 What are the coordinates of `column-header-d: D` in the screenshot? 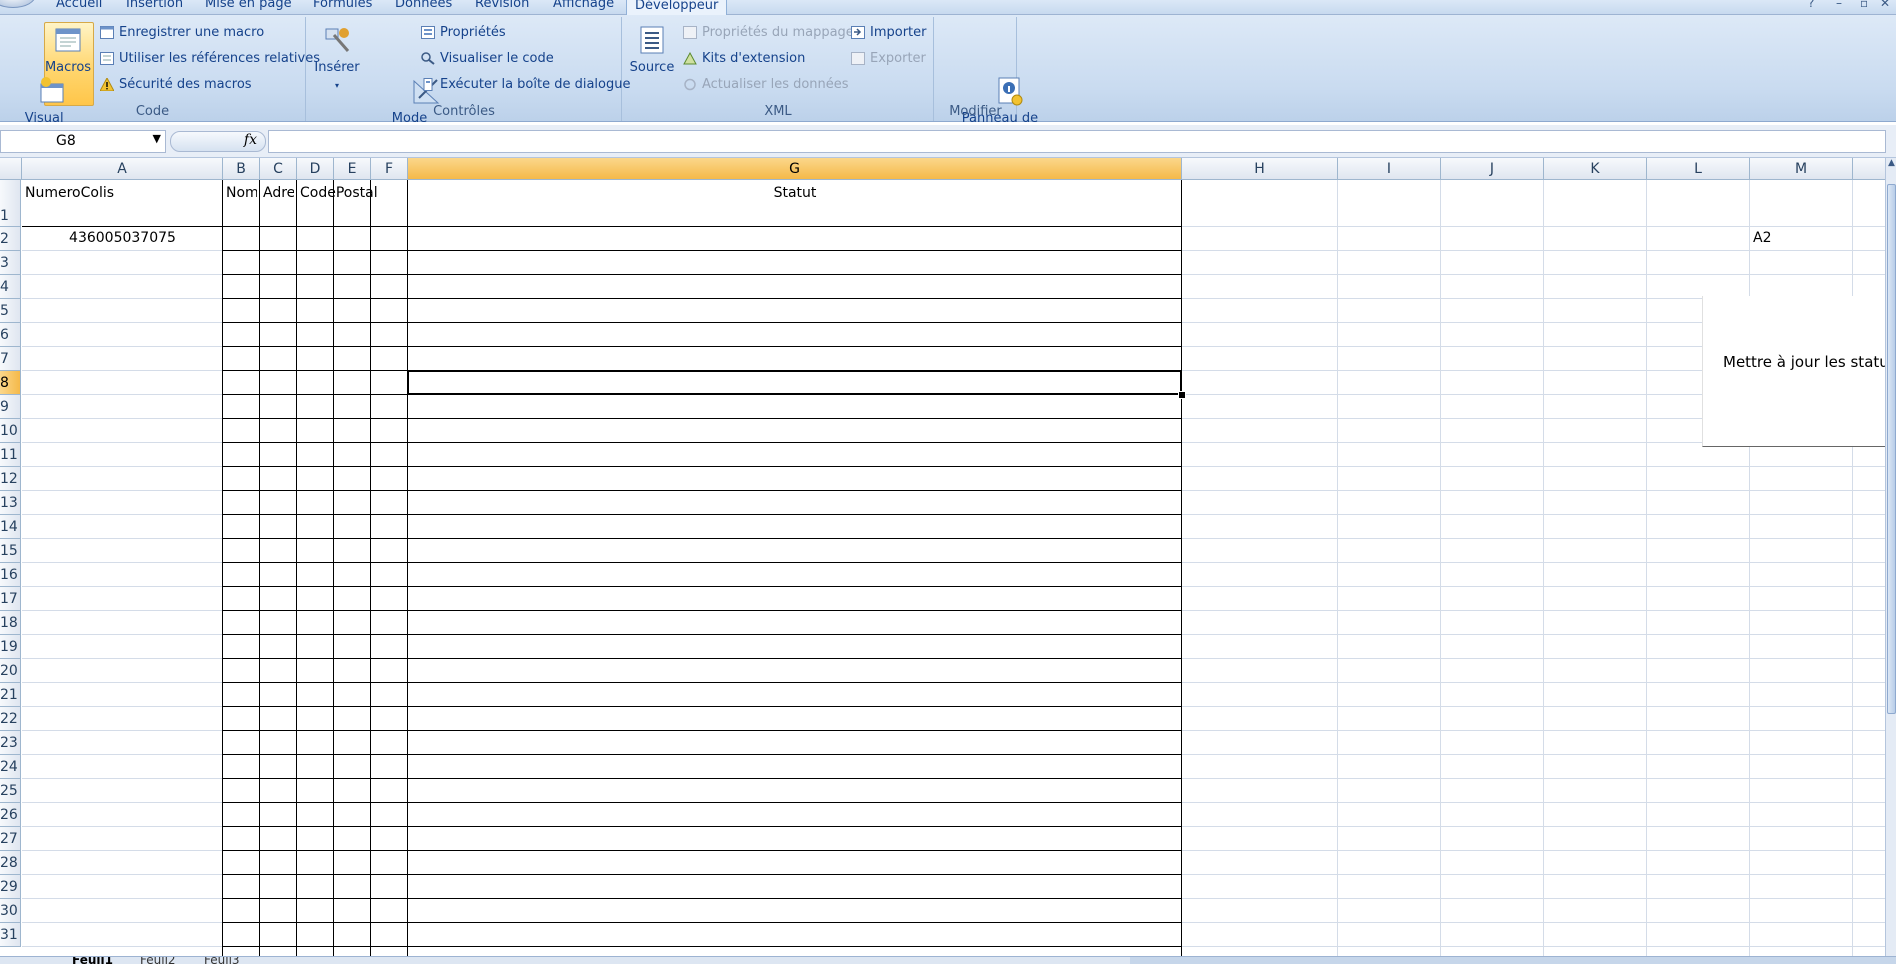 It's located at (315, 169).